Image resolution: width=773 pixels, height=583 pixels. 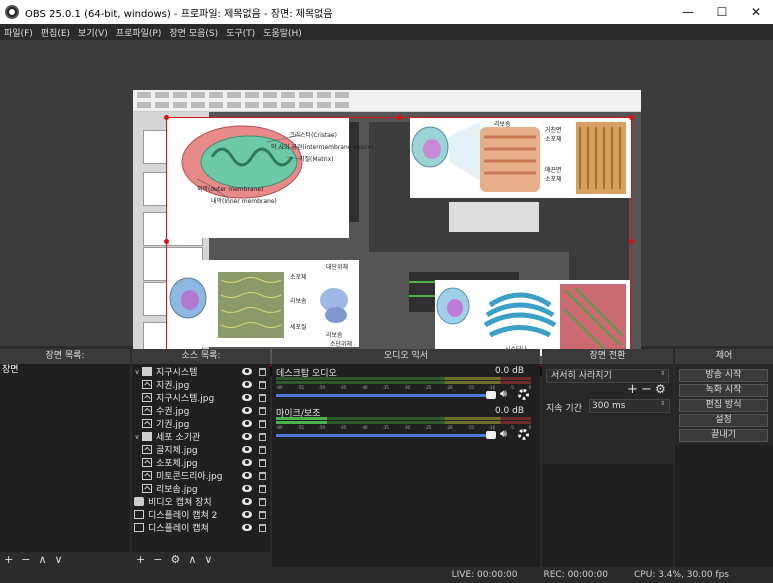 What do you see at coordinates (193, 32) in the screenshot?
I see `menu-scene-collection: 장면 모음(S)` at bounding box center [193, 32].